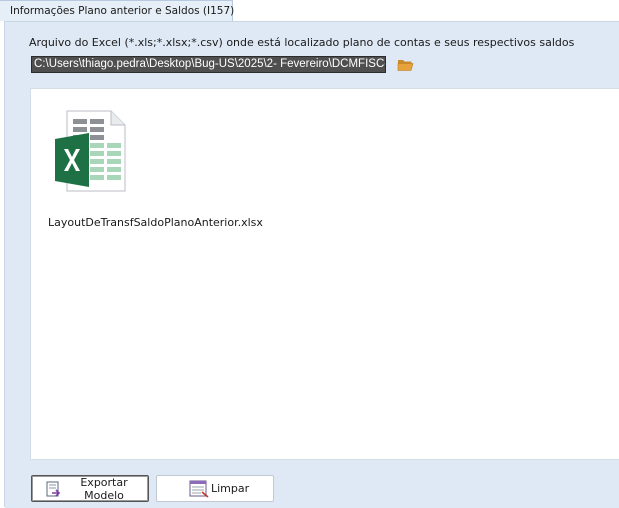 The width and height of the screenshot is (619, 508). Describe the element at coordinates (154, 171) in the screenshot. I see `file-item: LayoutDeTransfSaldoPlanoAnterior.xlsx` at that location.